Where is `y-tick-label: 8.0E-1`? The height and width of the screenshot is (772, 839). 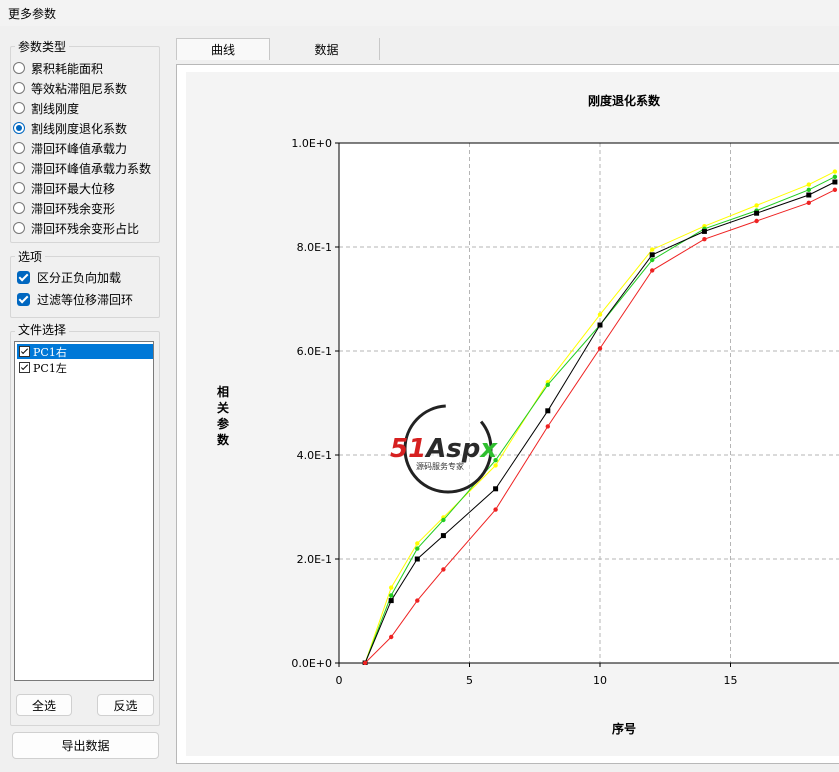
y-tick-label: 8.0E-1 is located at coordinates (314, 247).